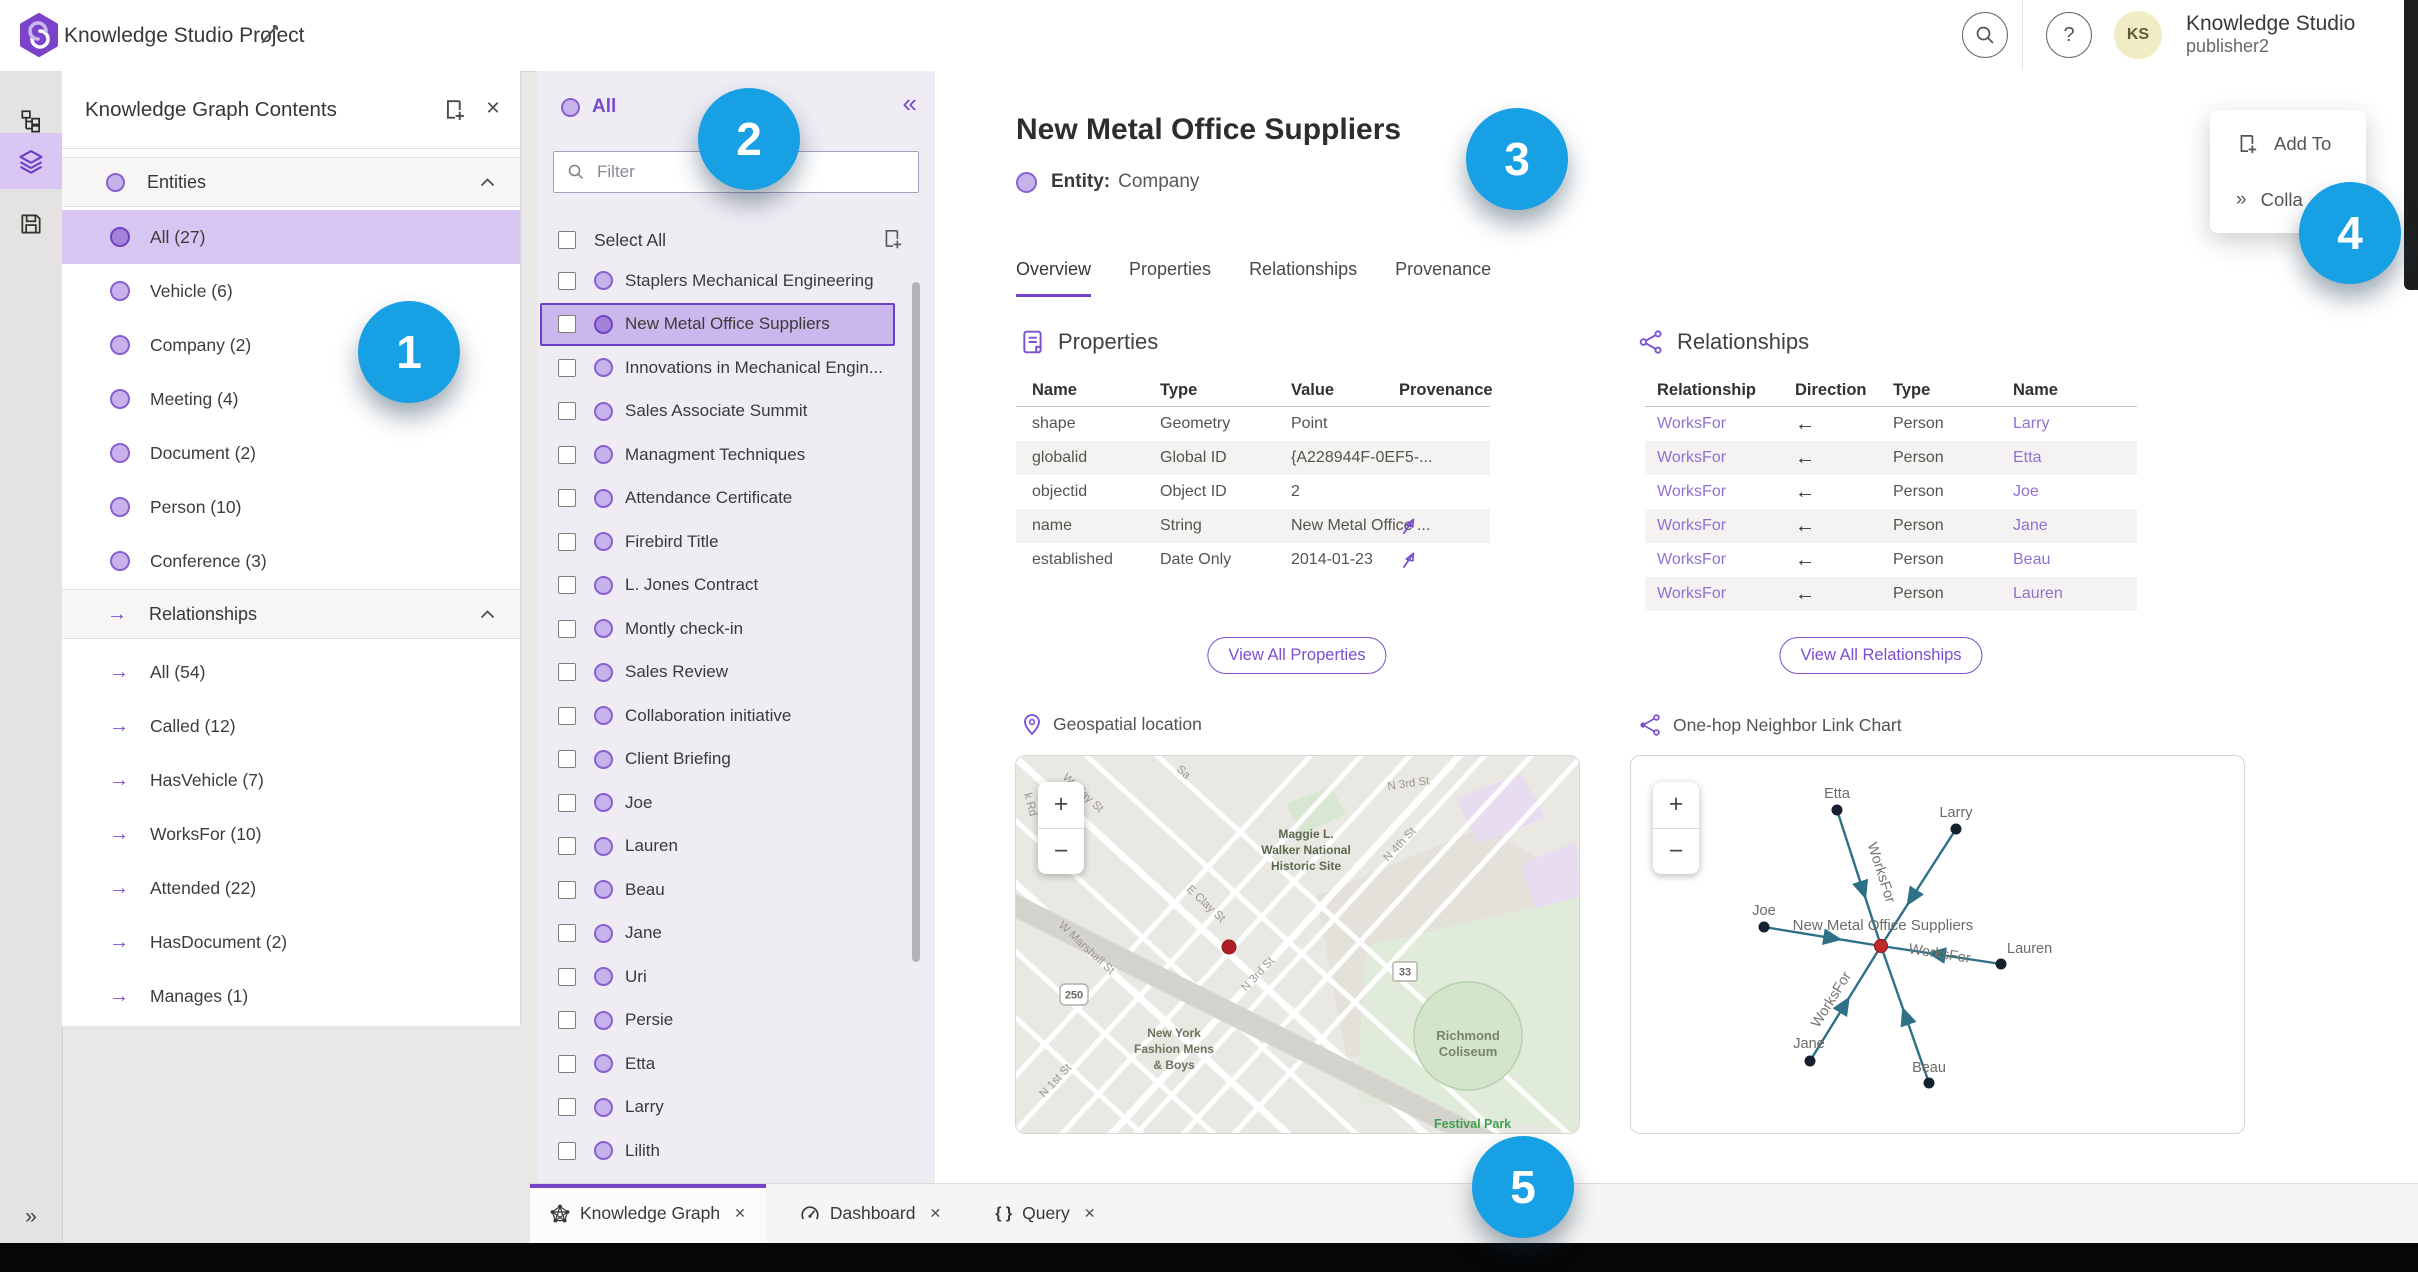  What do you see at coordinates (291, 834) in the screenshot?
I see `relationship-type-row: → WorksFor (10)` at bounding box center [291, 834].